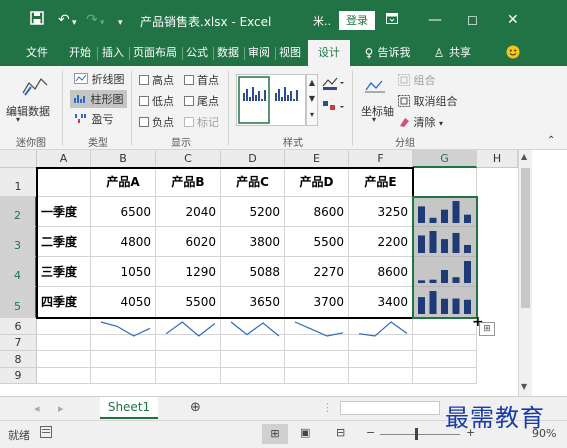  I want to click on column-label-cell: 产品E, so click(381, 182).